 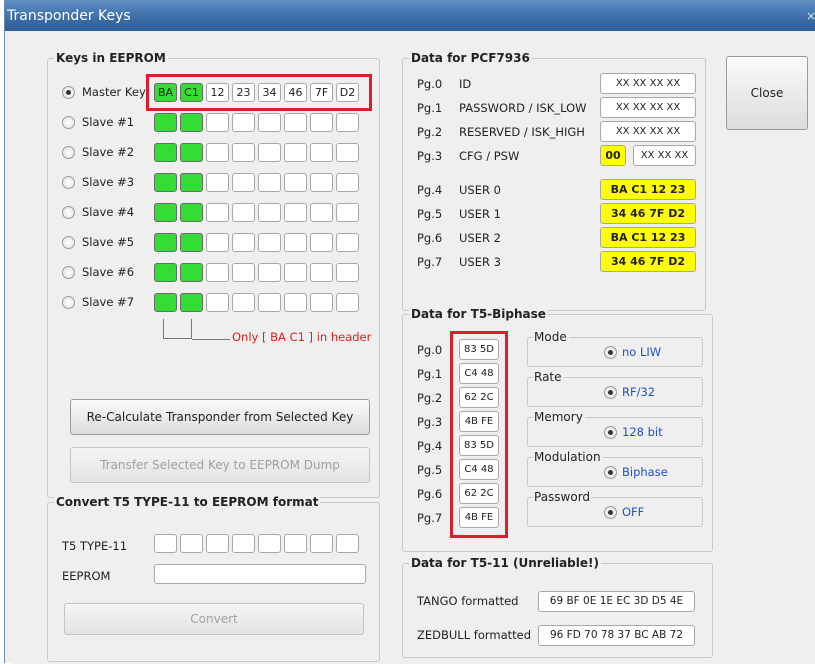 What do you see at coordinates (642, 432) in the screenshot?
I see `t5-option-value: 128 bit` at bounding box center [642, 432].